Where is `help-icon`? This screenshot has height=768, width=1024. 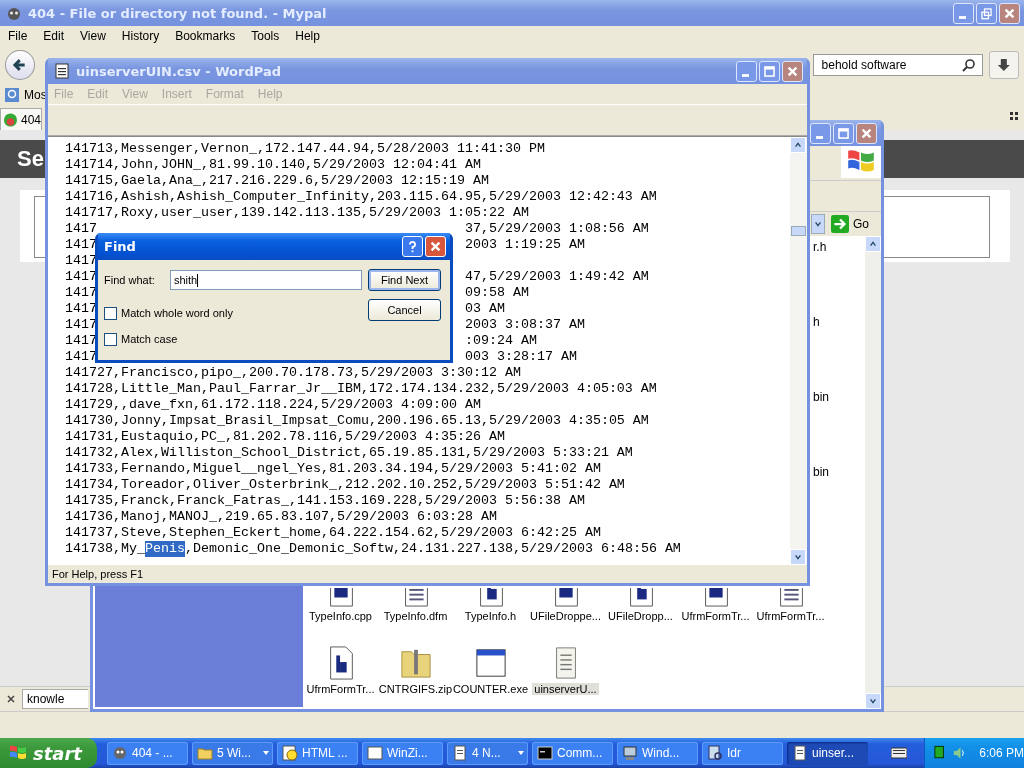 help-icon is located at coordinates (412, 246).